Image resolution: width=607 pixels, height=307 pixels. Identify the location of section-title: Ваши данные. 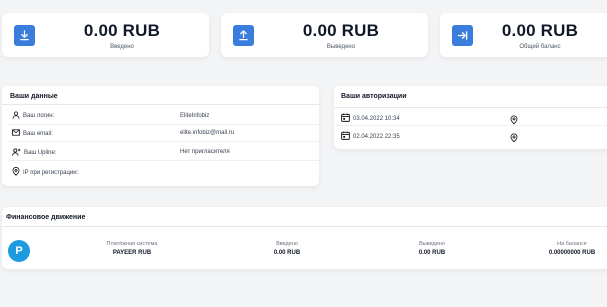
(34, 96).